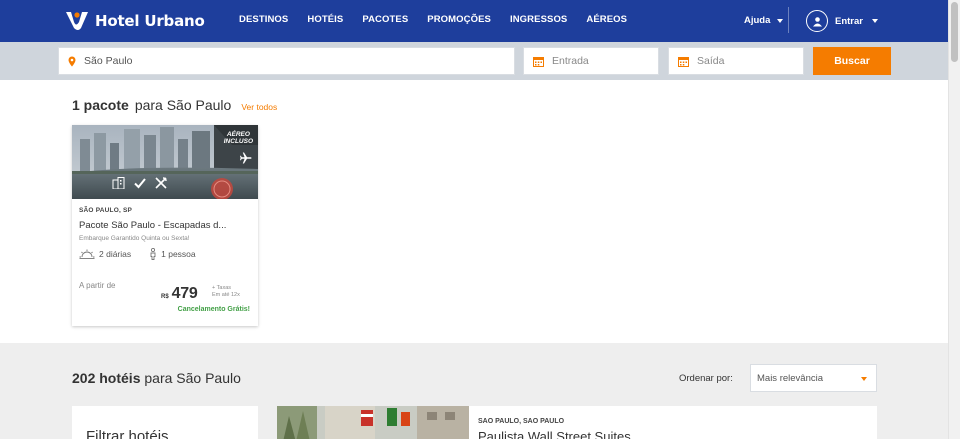 Image resolution: width=960 pixels, height=439 pixels. What do you see at coordinates (459, 19) in the screenshot?
I see `nav-promocoes: PROMOÇÕES` at bounding box center [459, 19].